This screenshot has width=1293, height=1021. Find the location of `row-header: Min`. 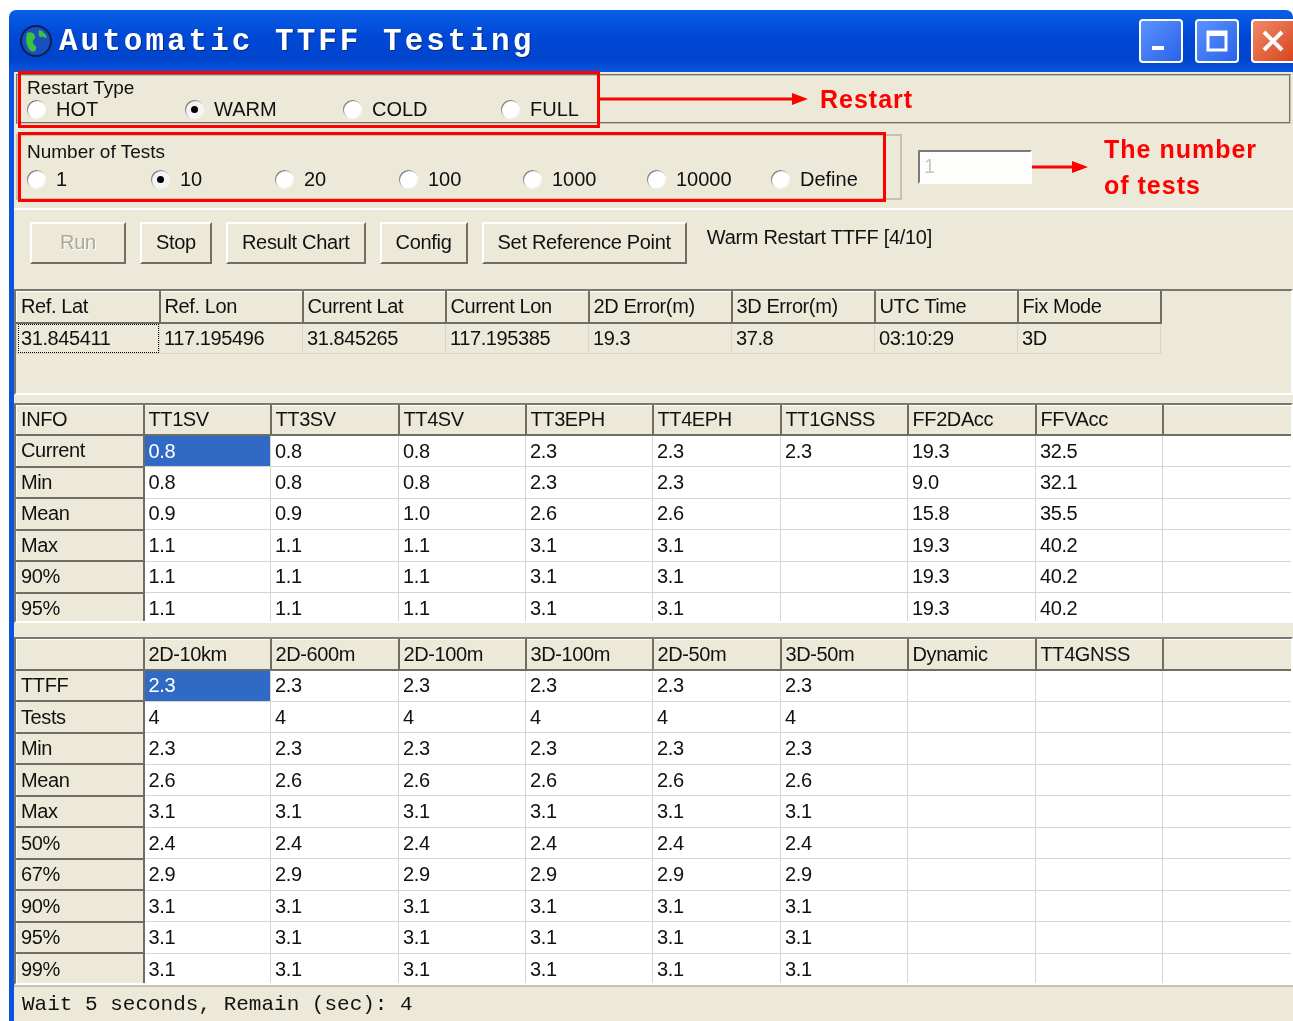

row-header: Min is located at coordinates (80, 748).